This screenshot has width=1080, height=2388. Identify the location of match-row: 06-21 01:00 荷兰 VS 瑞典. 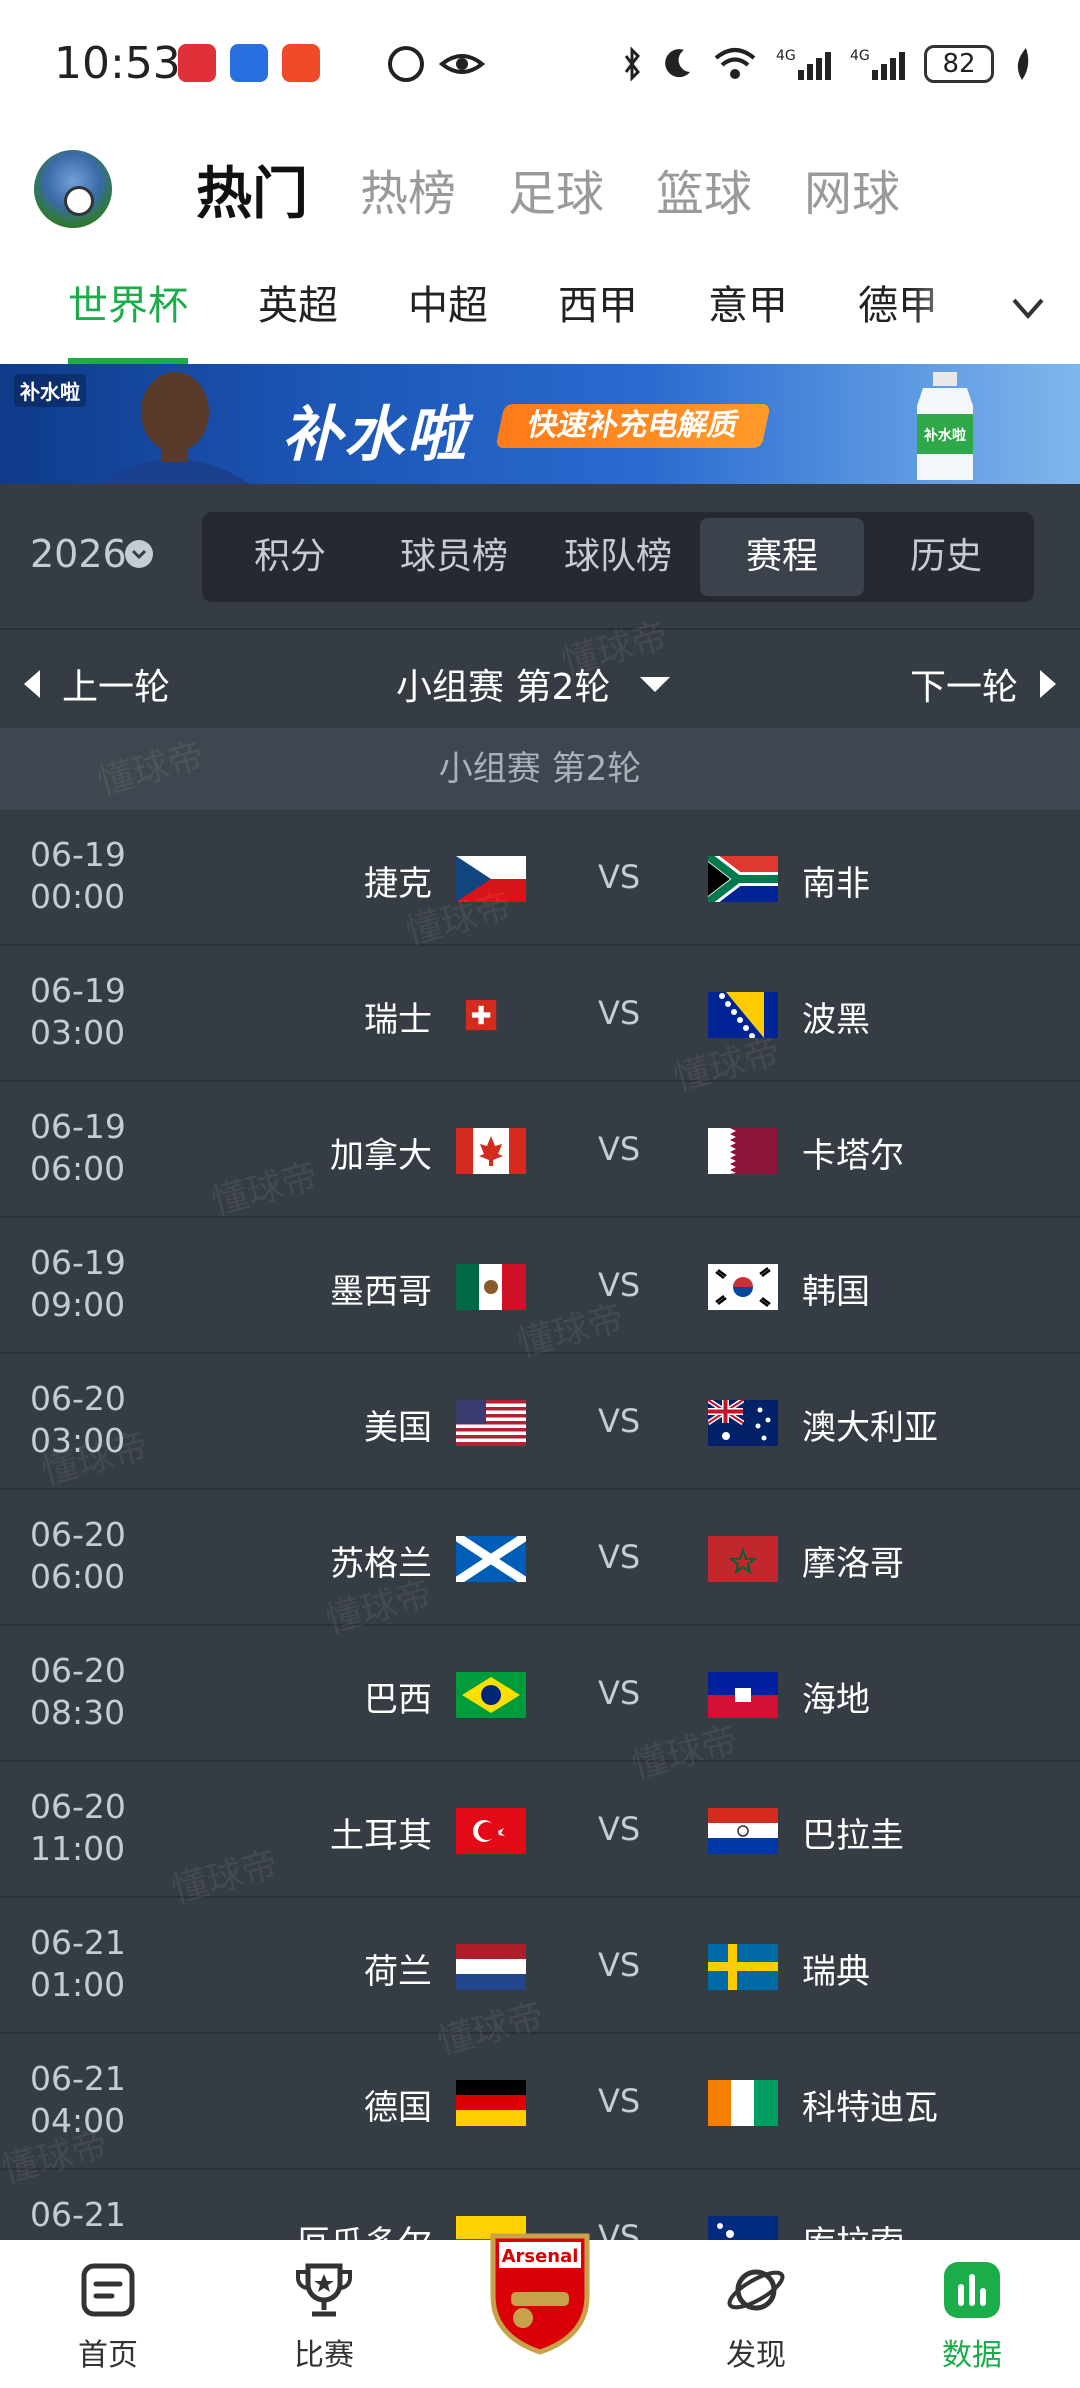
(540, 1966).